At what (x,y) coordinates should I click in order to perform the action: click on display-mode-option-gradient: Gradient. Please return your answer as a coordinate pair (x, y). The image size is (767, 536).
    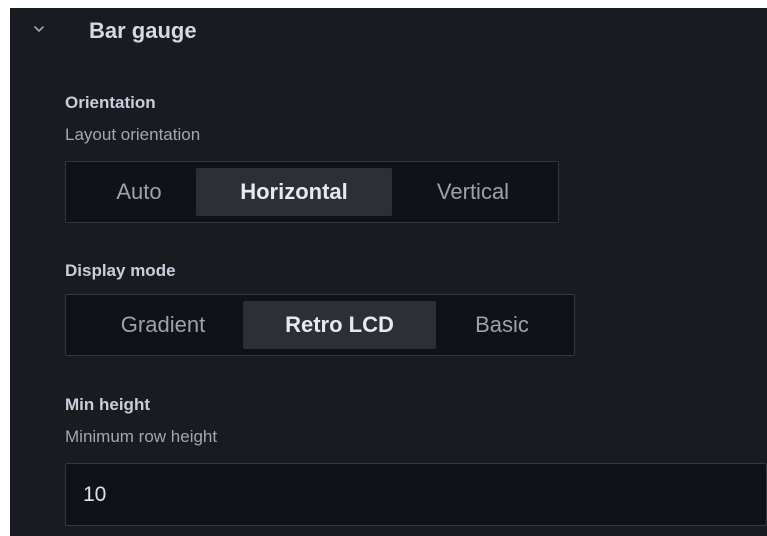
    Looking at the image, I should click on (163, 325).